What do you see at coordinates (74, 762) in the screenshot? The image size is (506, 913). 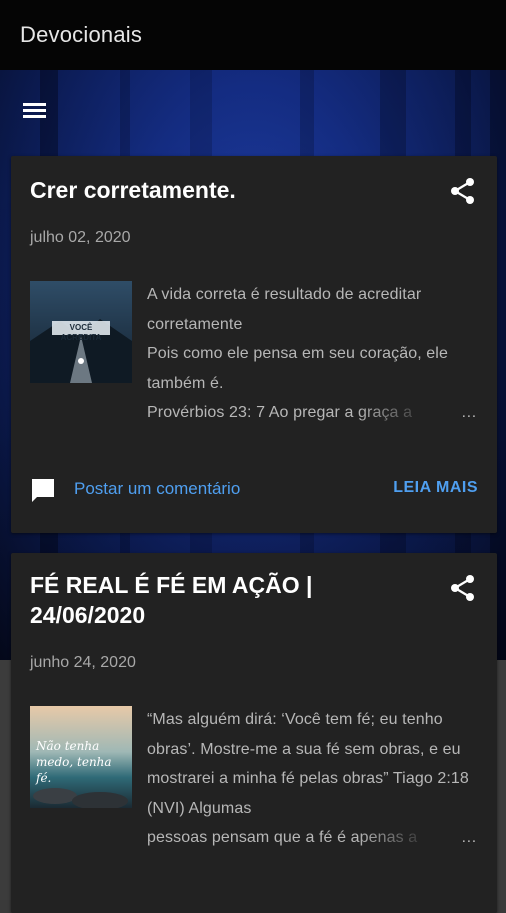 I see `thumbnail-text: Não tenha medo, tenha fé.` at bounding box center [74, 762].